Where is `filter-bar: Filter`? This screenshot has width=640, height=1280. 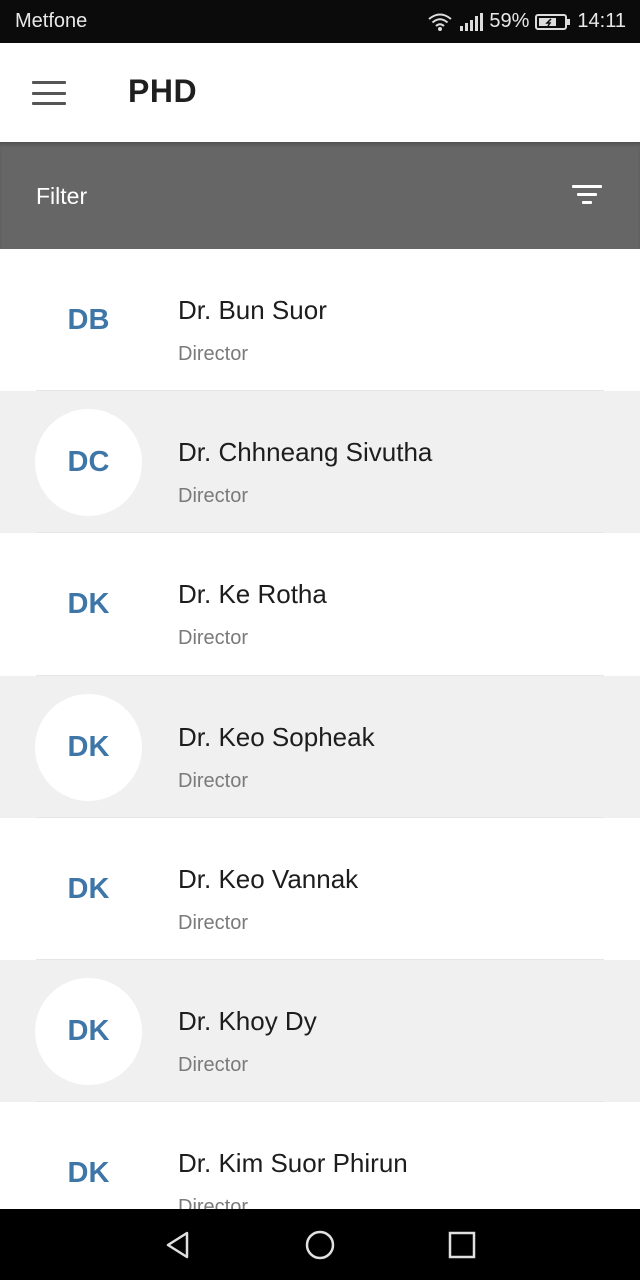
filter-bar: Filter is located at coordinates (320, 195).